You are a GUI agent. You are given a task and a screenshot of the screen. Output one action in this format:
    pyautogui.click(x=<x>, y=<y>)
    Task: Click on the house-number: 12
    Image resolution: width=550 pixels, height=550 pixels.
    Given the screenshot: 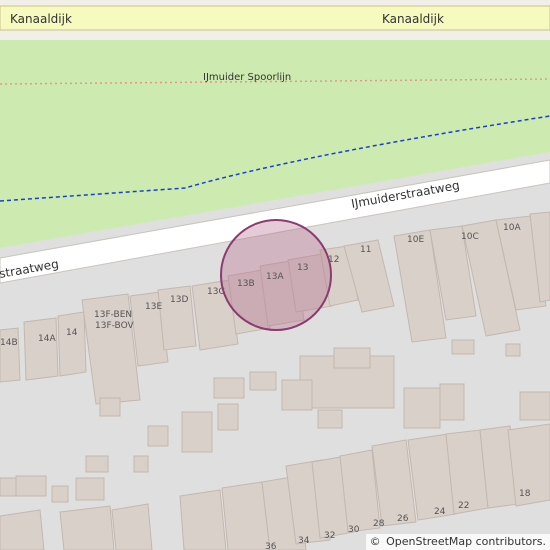 What is the action you would take?
    pyautogui.click(x=333, y=260)
    